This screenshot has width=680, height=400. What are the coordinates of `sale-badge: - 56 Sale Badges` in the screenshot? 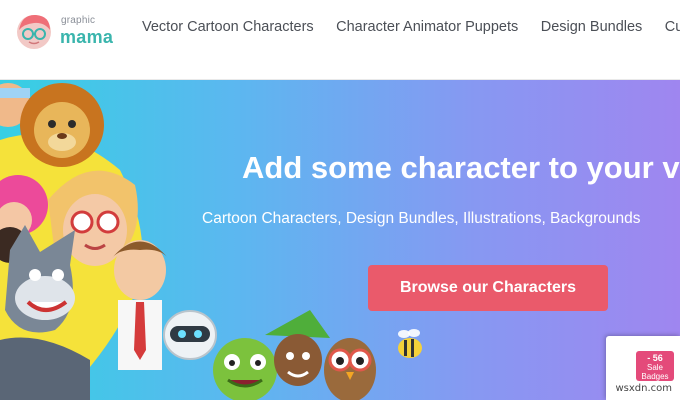 It's located at (655, 366).